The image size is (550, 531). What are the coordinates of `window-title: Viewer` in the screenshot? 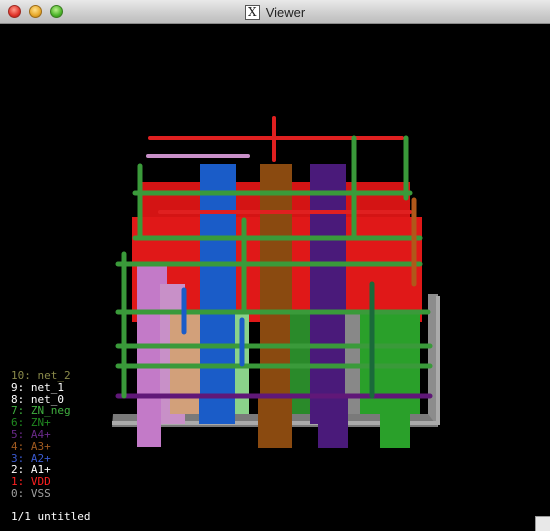 It's located at (285, 12).